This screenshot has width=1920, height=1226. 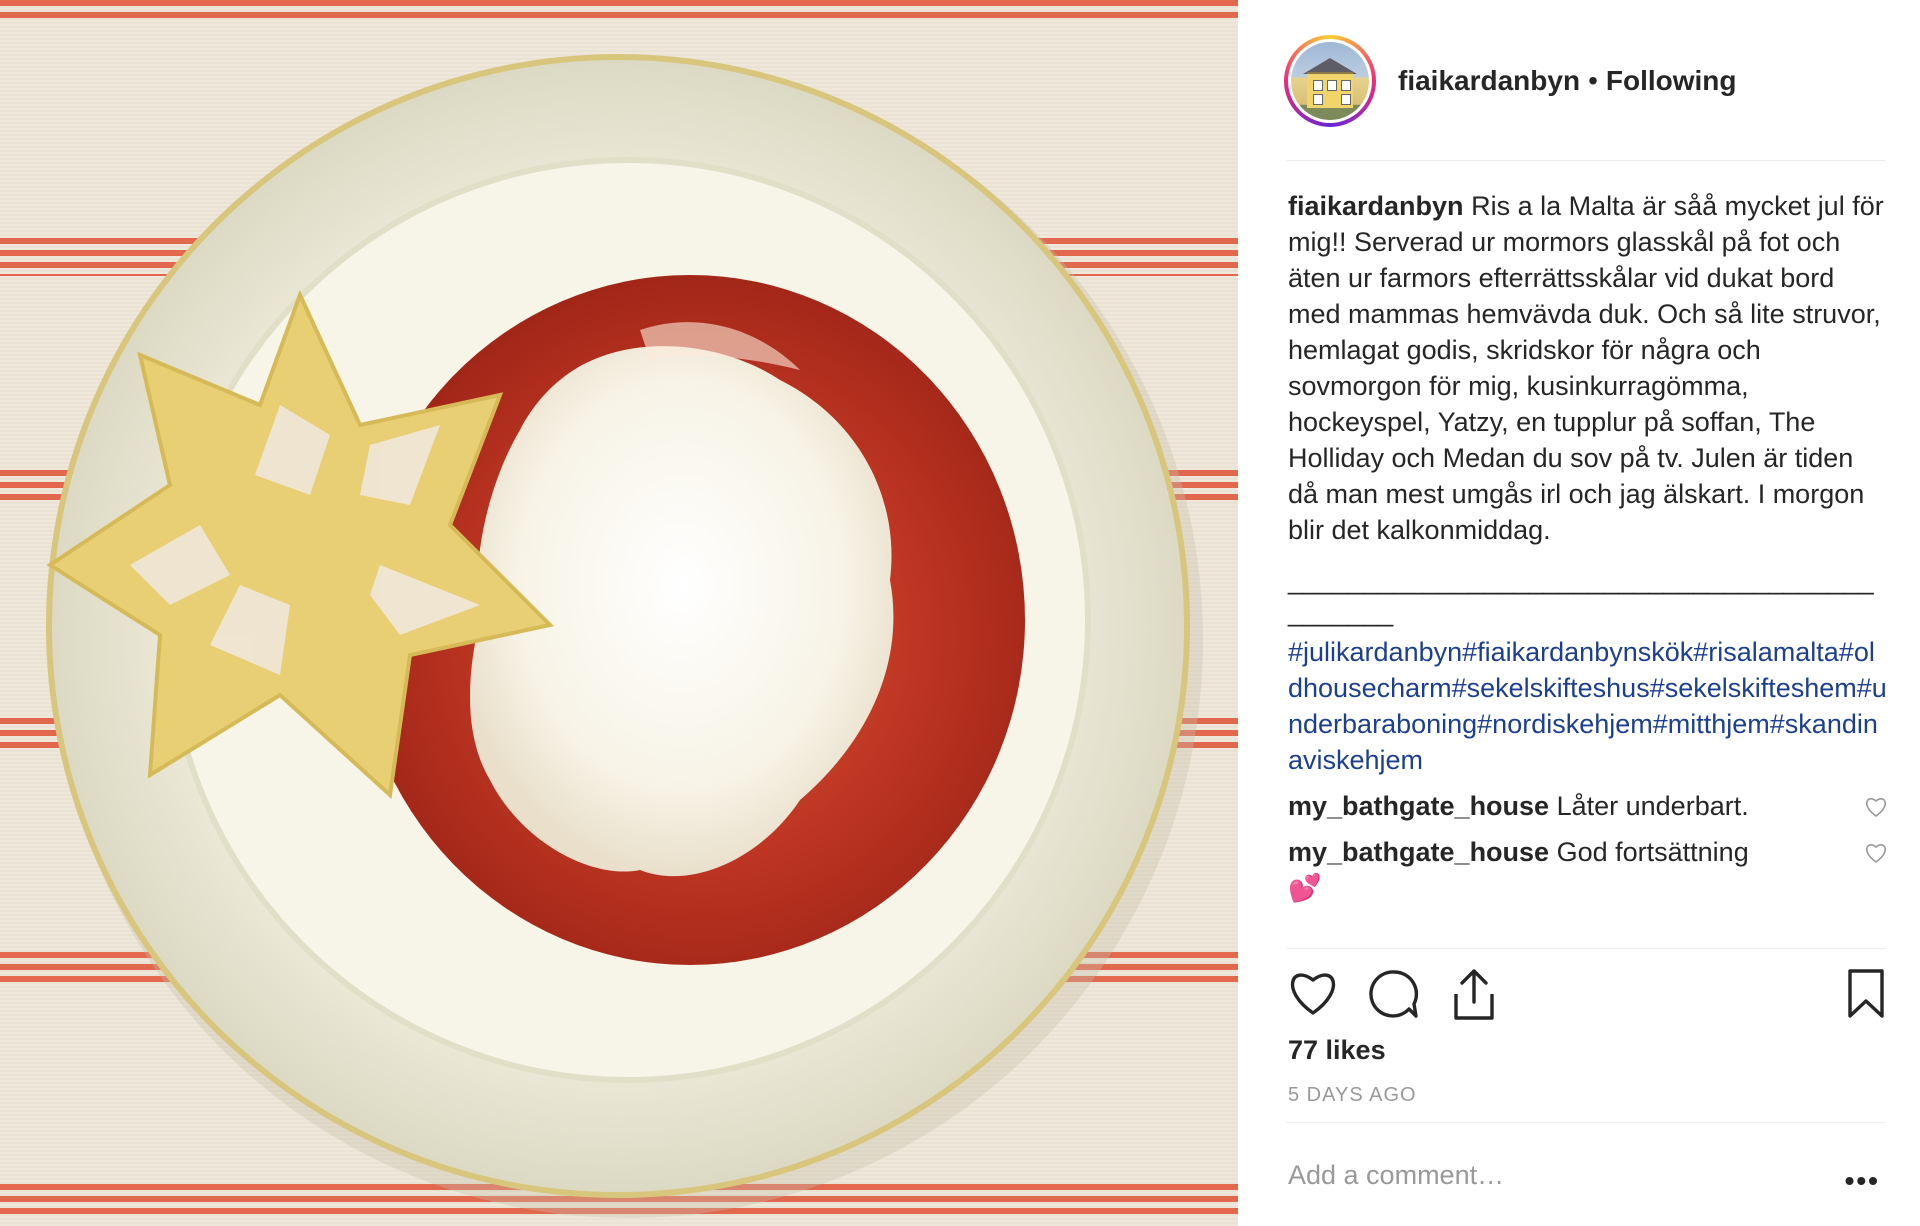 What do you see at coordinates (1586, 996) in the screenshot?
I see `post-actions` at bounding box center [1586, 996].